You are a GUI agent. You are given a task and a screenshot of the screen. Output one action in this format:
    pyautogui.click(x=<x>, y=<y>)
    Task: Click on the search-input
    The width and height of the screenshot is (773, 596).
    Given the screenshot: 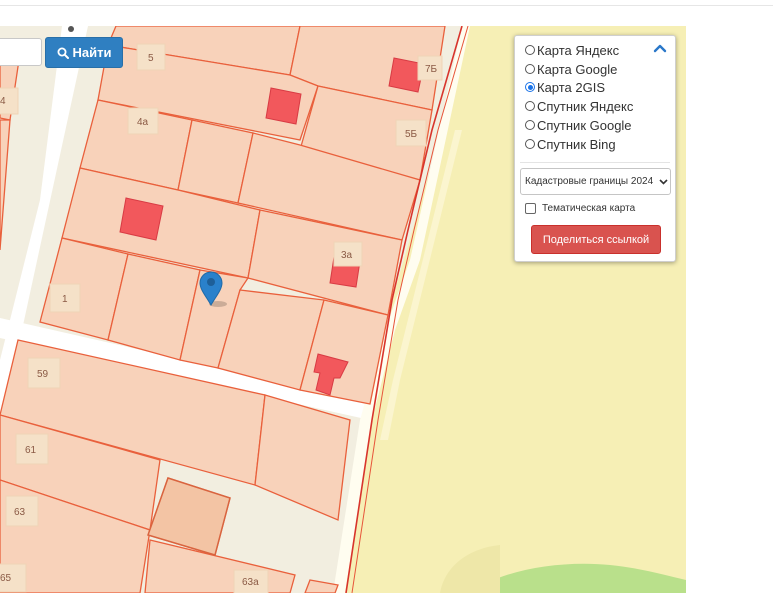 What is the action you would take?
    pyautogui.click(x=21, y=52)
    